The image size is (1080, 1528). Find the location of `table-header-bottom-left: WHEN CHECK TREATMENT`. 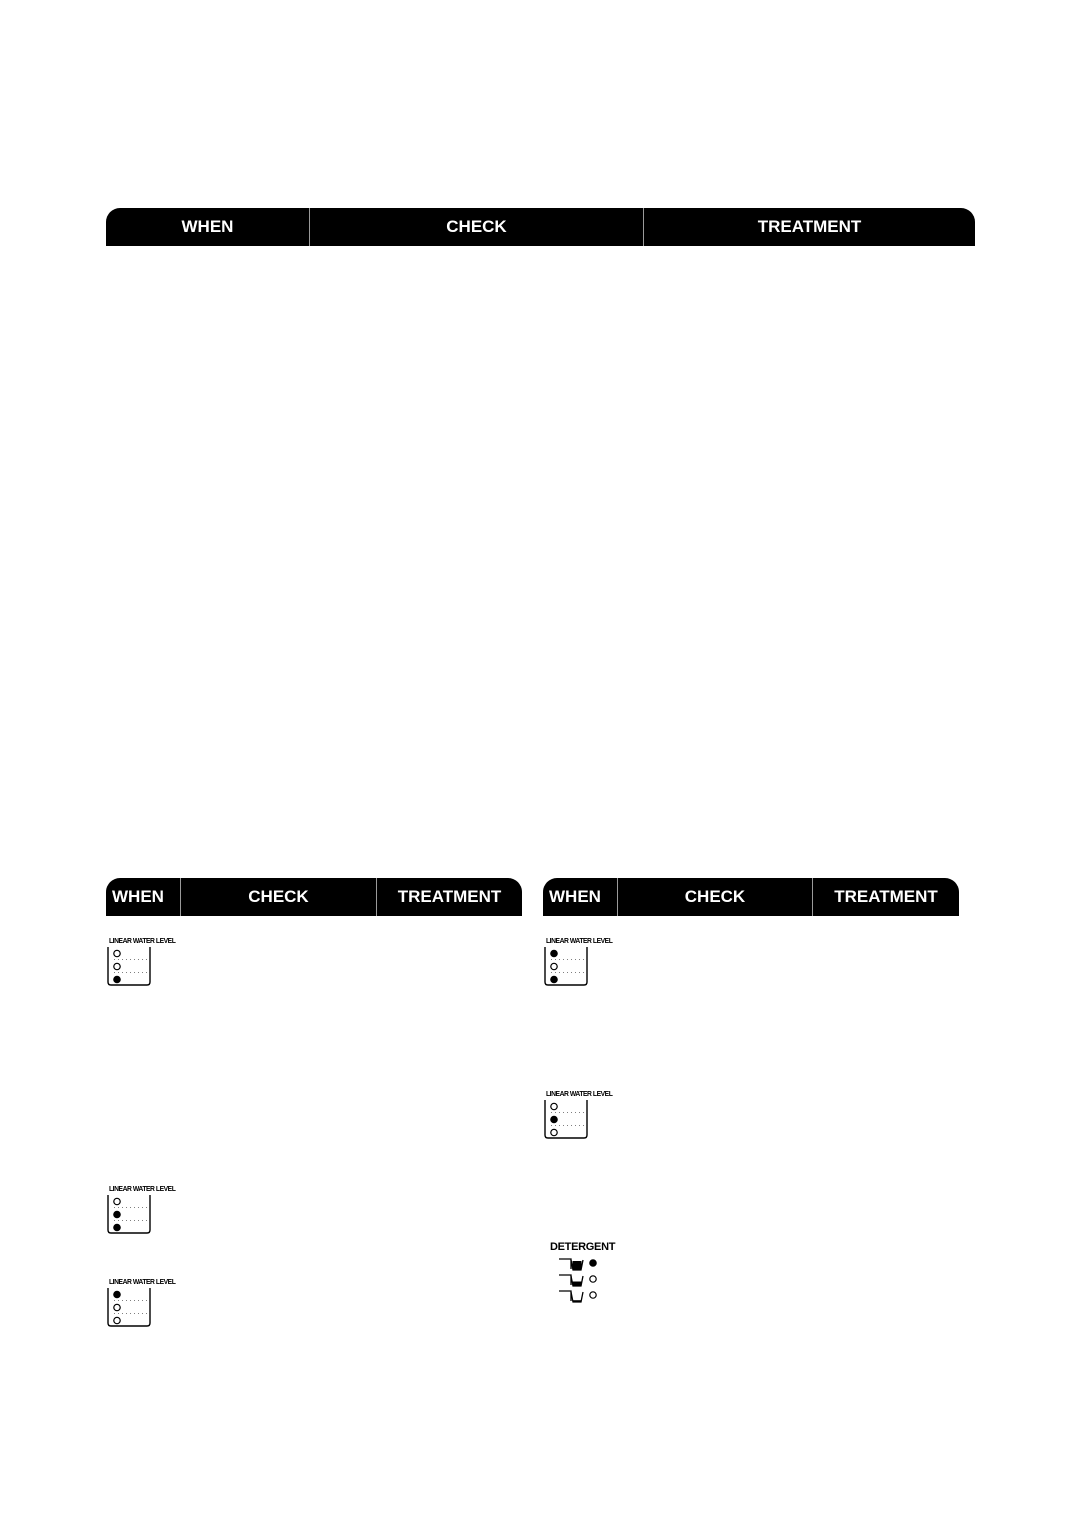

table-header-bottom-left: WHEN CHECK TREATMENT is located at coordinates (314, 897).